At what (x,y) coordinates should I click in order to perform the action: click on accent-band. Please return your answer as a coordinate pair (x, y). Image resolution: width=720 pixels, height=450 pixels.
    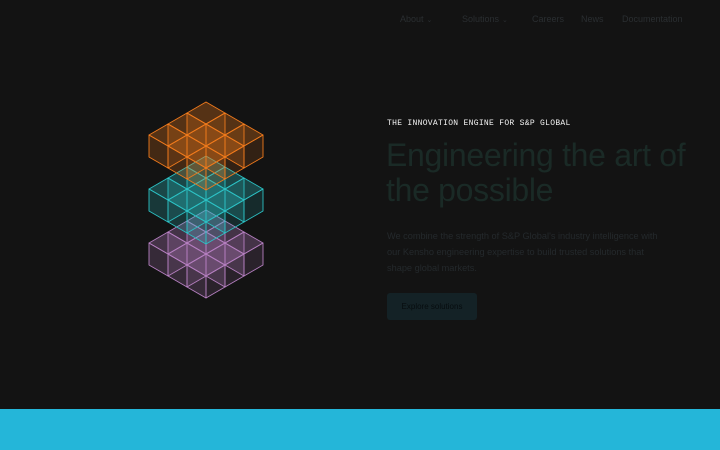
    Looking at the image, I should click on (360, 429).